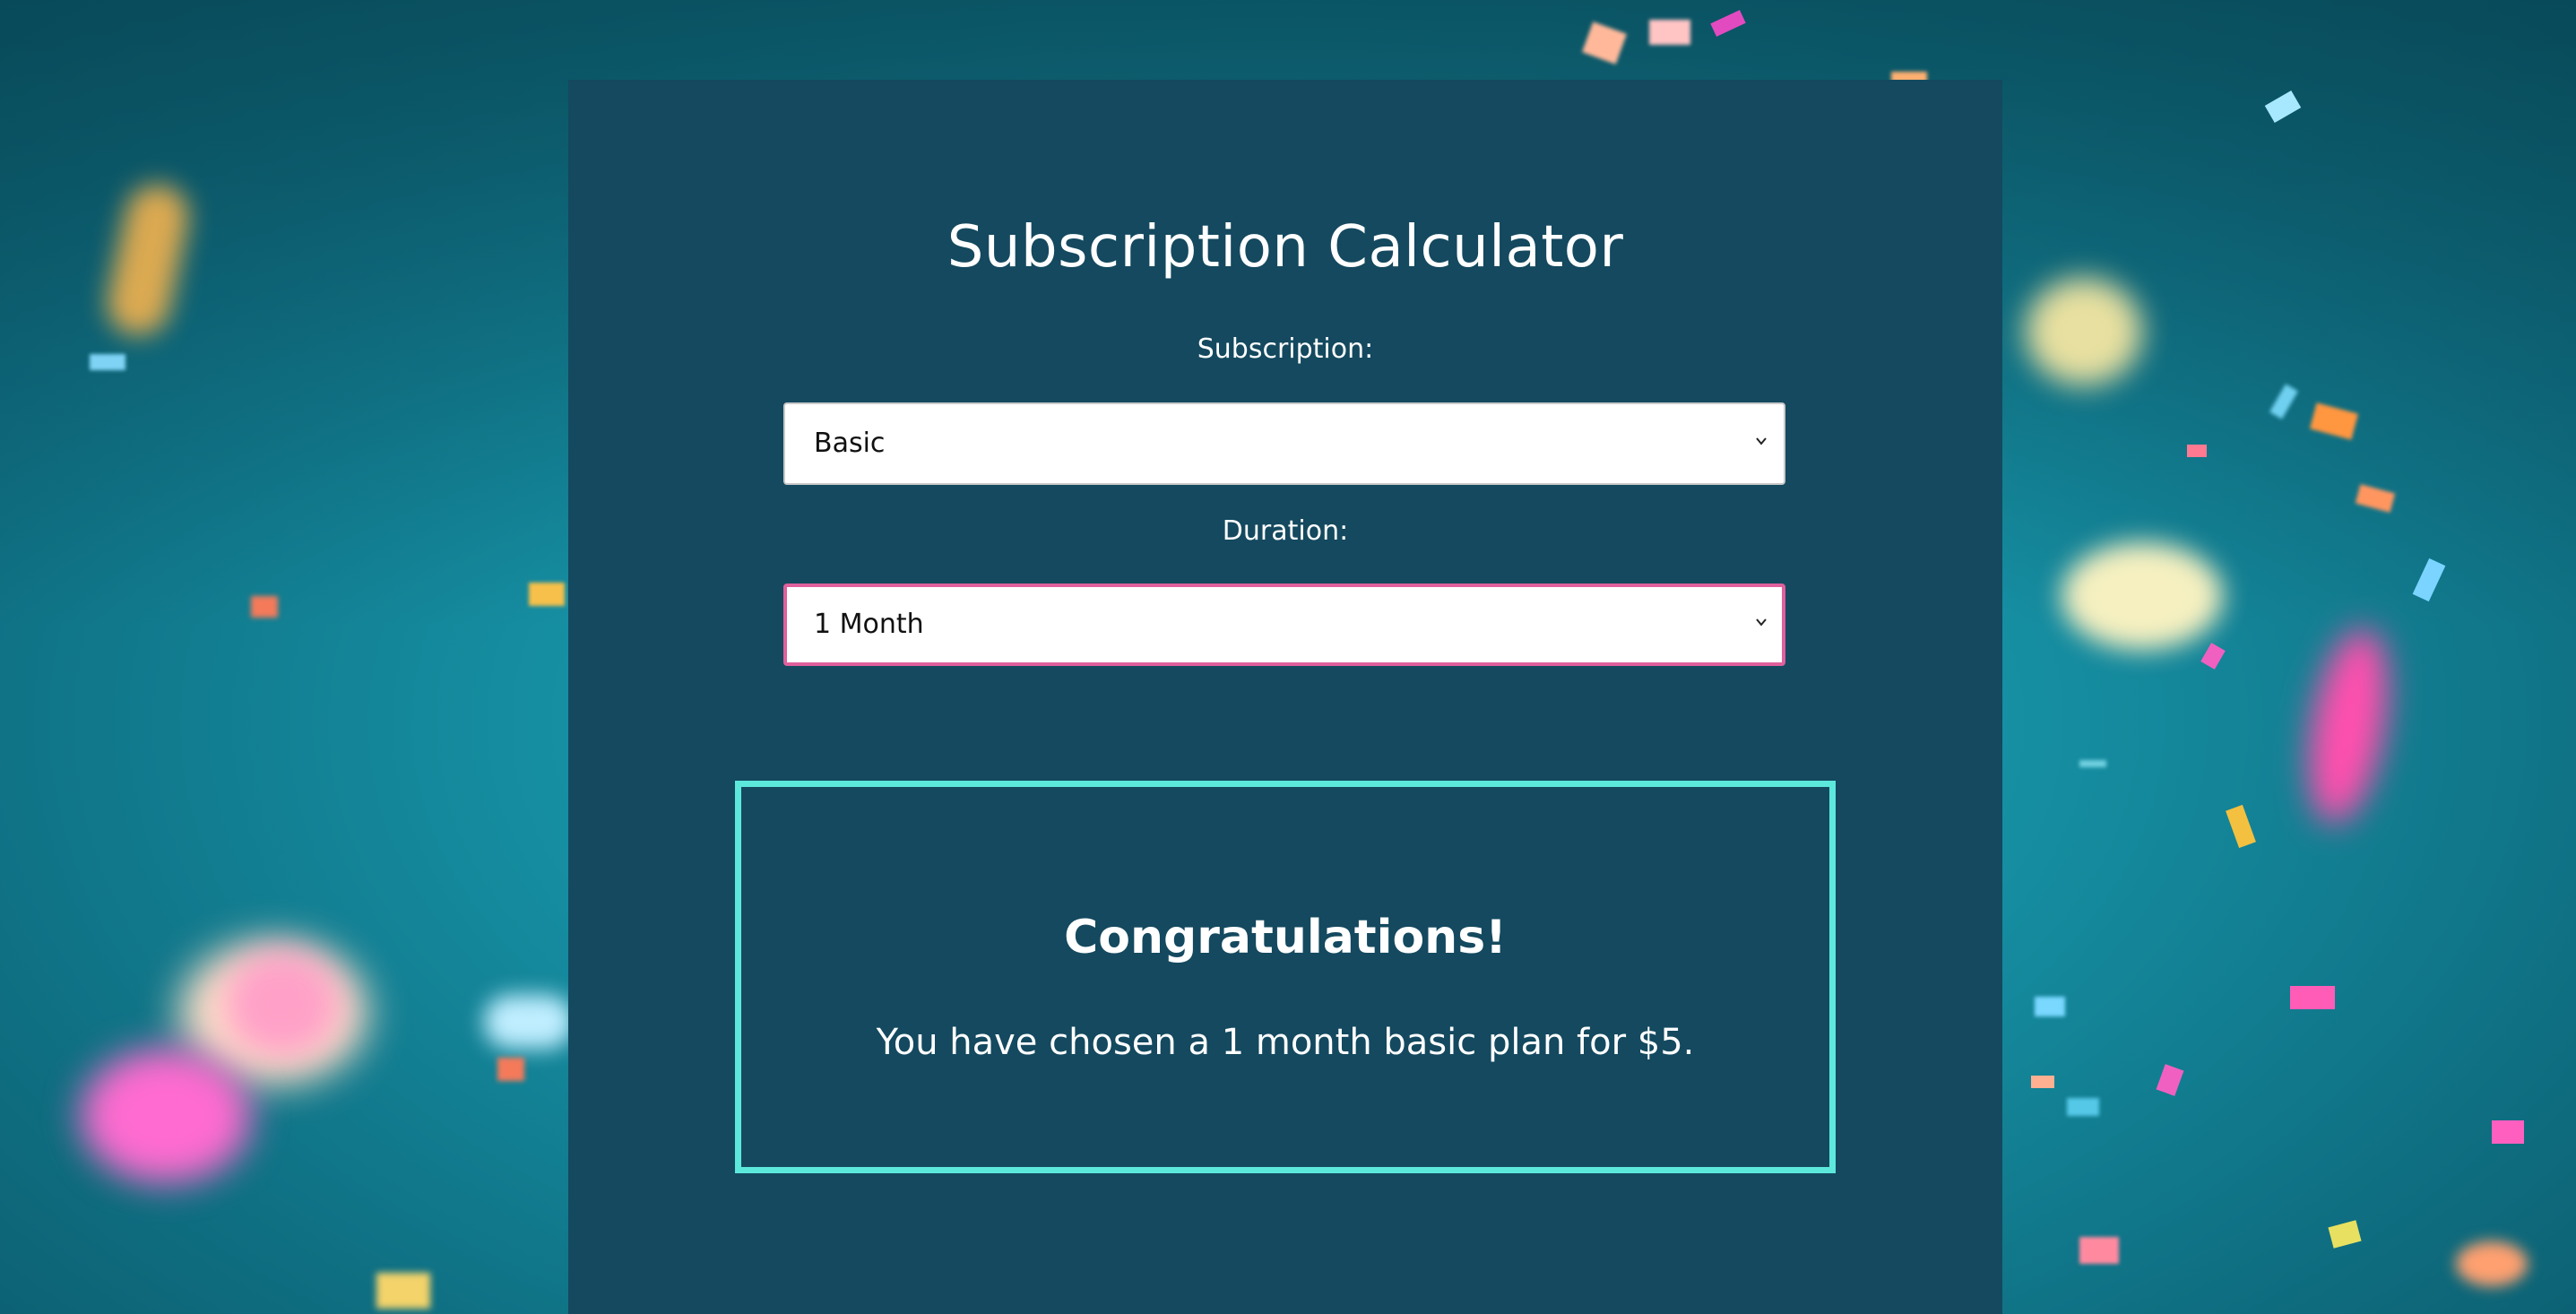 Image resolution: width=2576 pixels, height=1314 pixels. I want to click on subscription-label: Subscription:, so click(1285, 349).